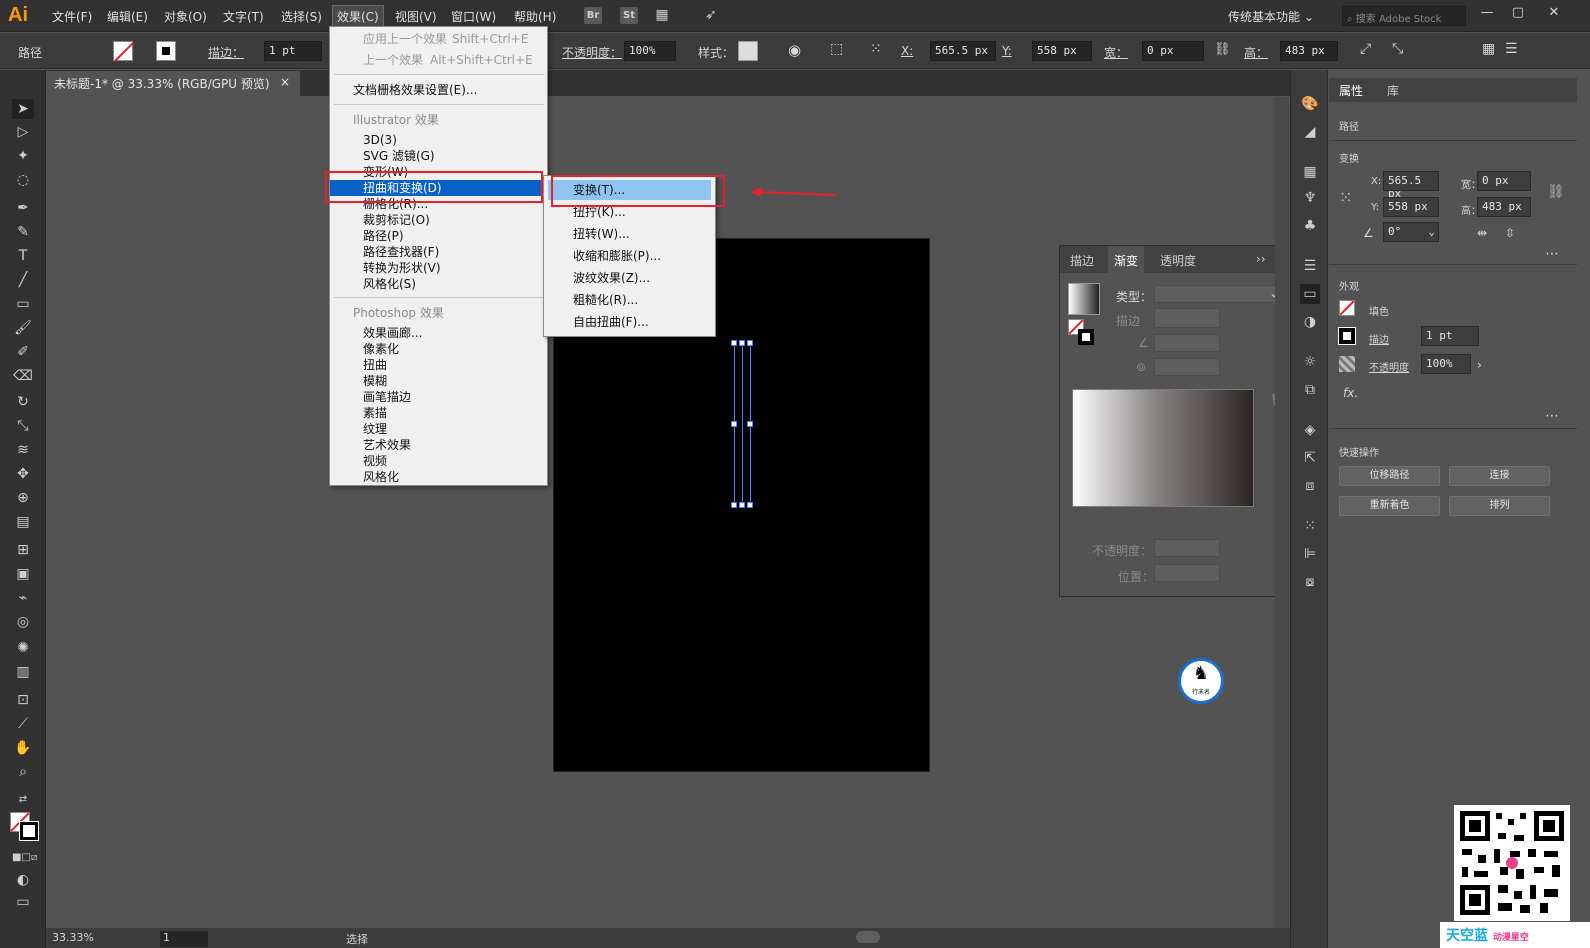 The width and height of the screenshot is (1590, 948). Describe the element at coordinates (23, 109) in the screenshot. I see `selection-tool-icon: ➤` at that location.